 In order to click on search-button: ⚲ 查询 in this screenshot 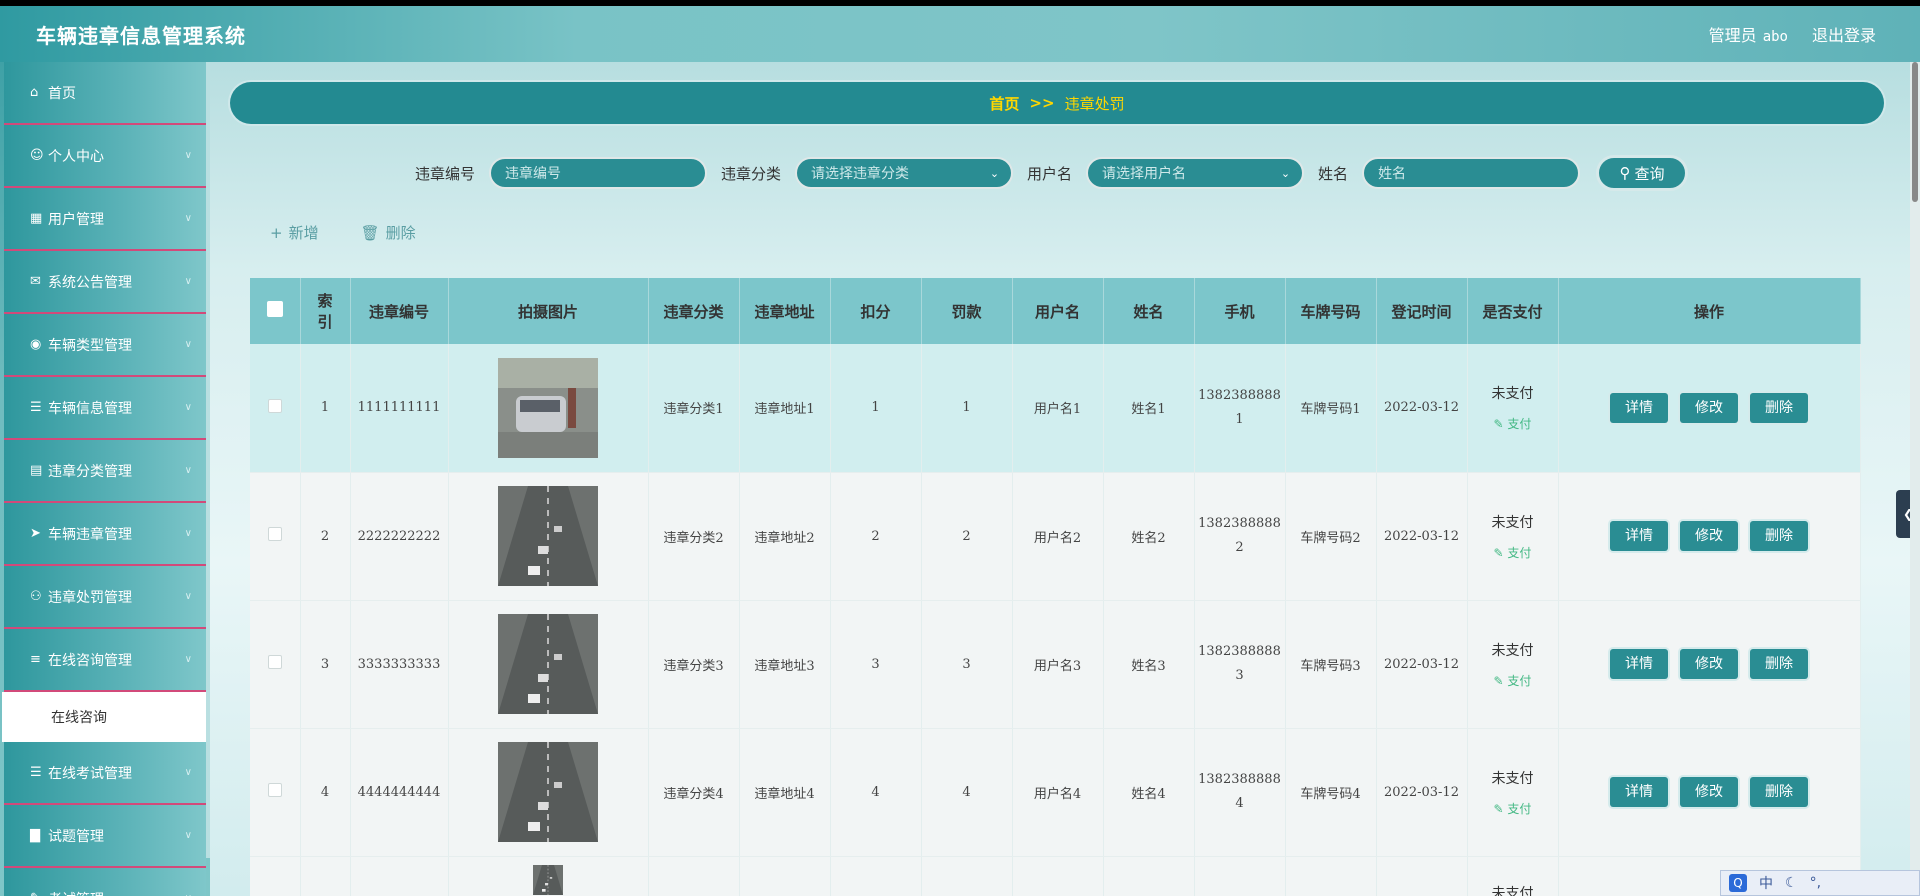, I will do `click(1642, 173)`.